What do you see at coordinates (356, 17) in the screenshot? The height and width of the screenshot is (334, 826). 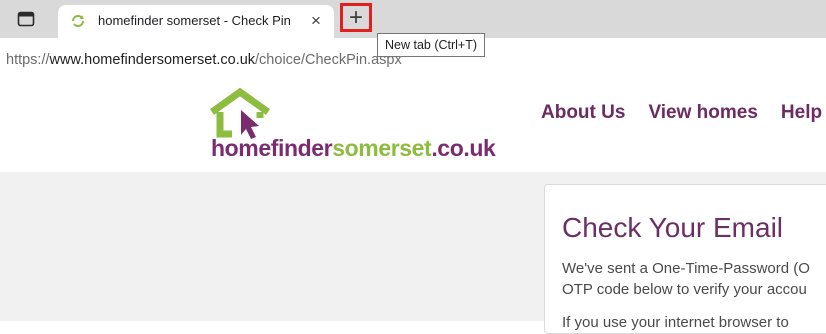 I see `new-tab-button: +` at bounding box center [356, 17].